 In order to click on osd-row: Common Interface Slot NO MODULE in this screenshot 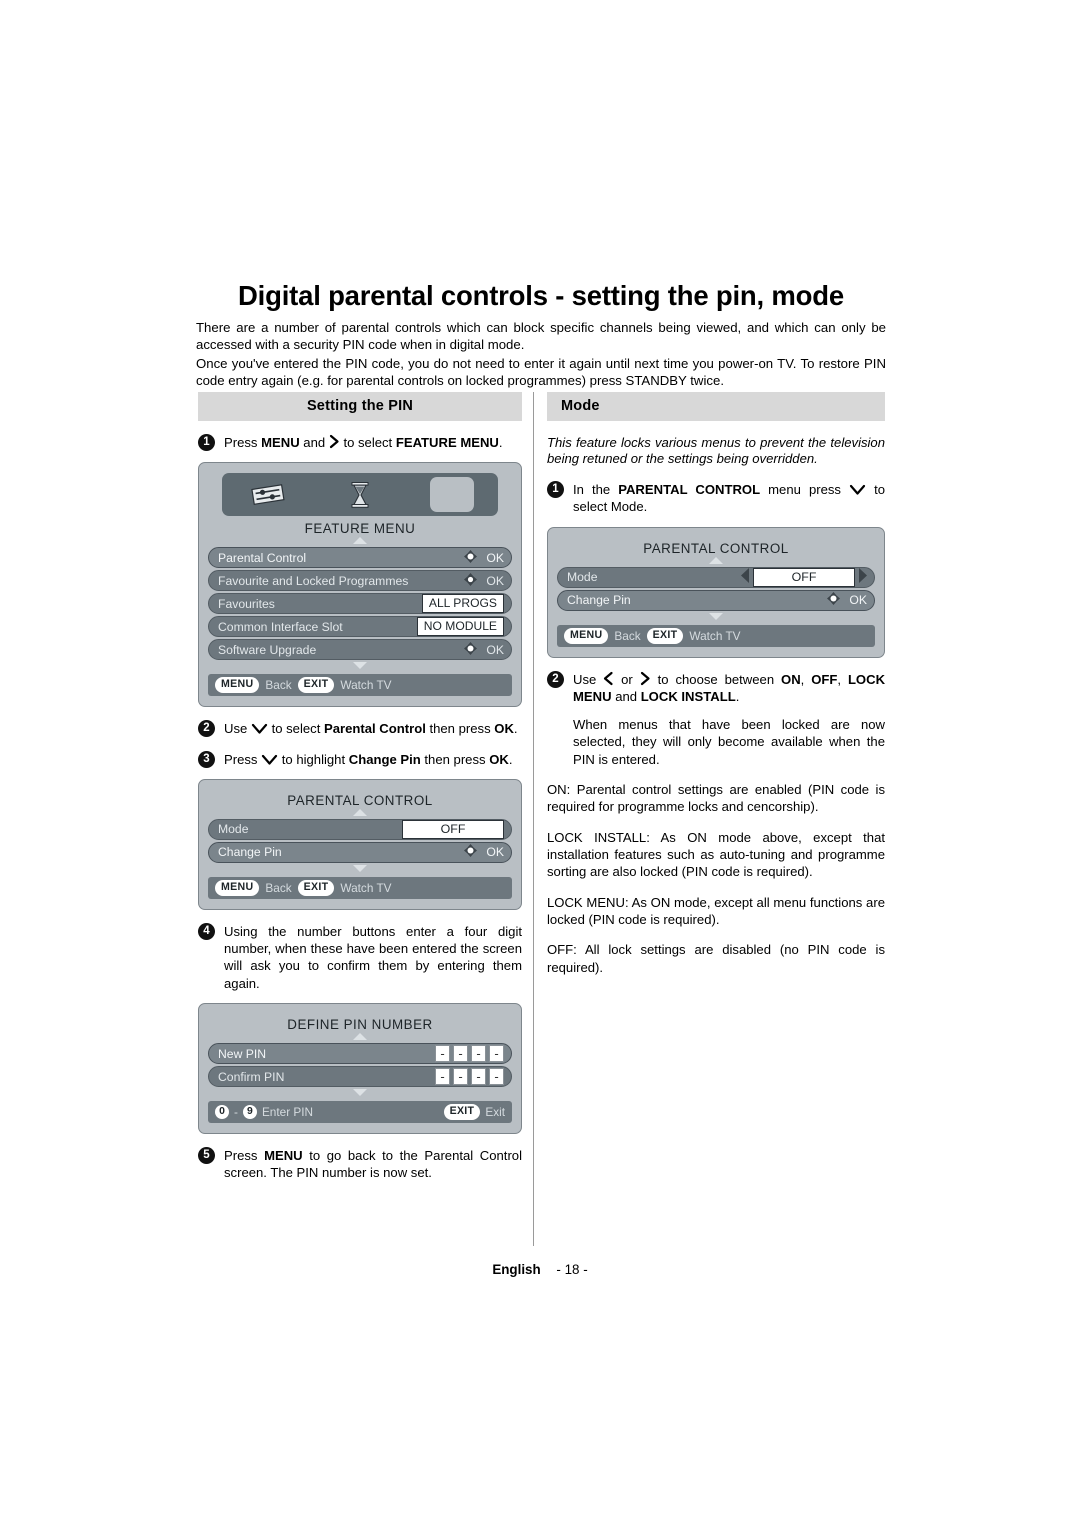, I will do `click(360, 627)`.